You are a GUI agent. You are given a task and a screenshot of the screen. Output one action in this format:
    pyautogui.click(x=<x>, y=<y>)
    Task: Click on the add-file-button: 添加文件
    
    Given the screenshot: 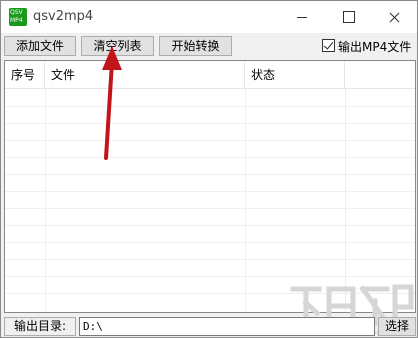 What is the action you would take?
    pyautogui.click(x=40, y=46)
    